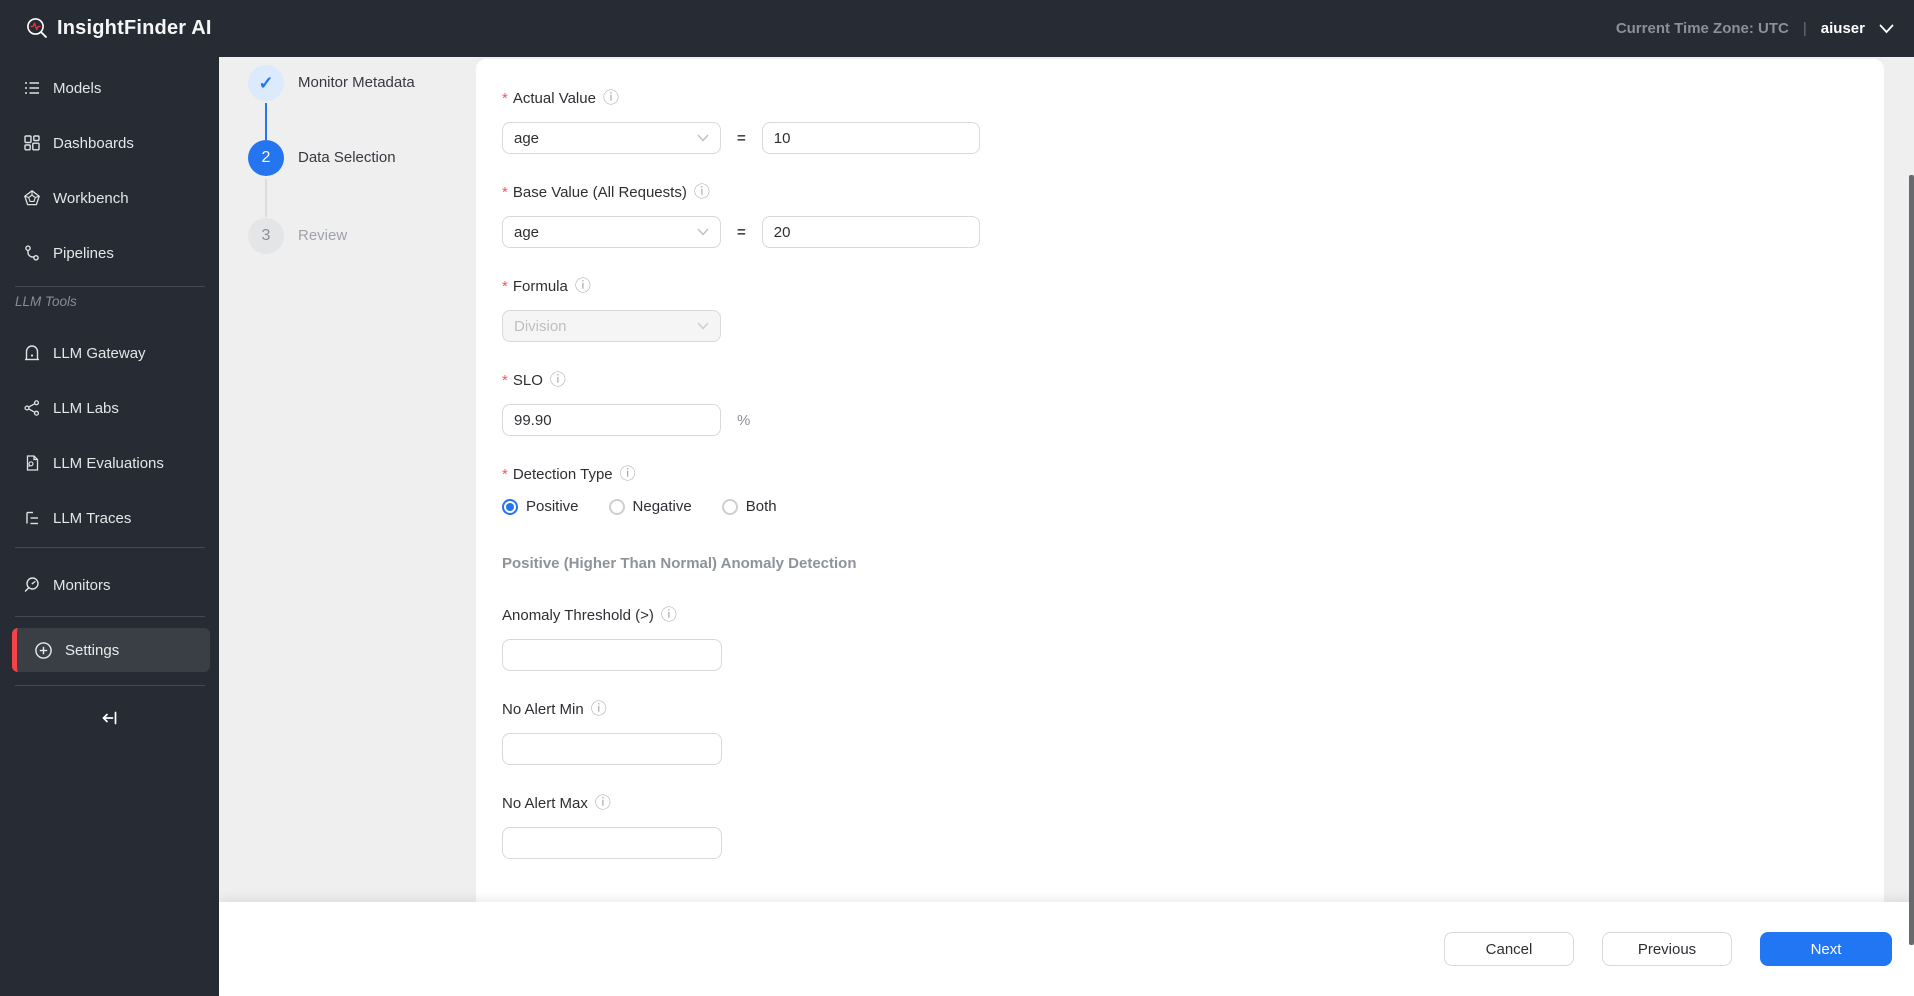 The height and width of the screenshot is (996, 1914). What do you see at coordinates (540, 326) in the screenshot?
I see `formula-select-value: Division` at bounding box center [540, 326].